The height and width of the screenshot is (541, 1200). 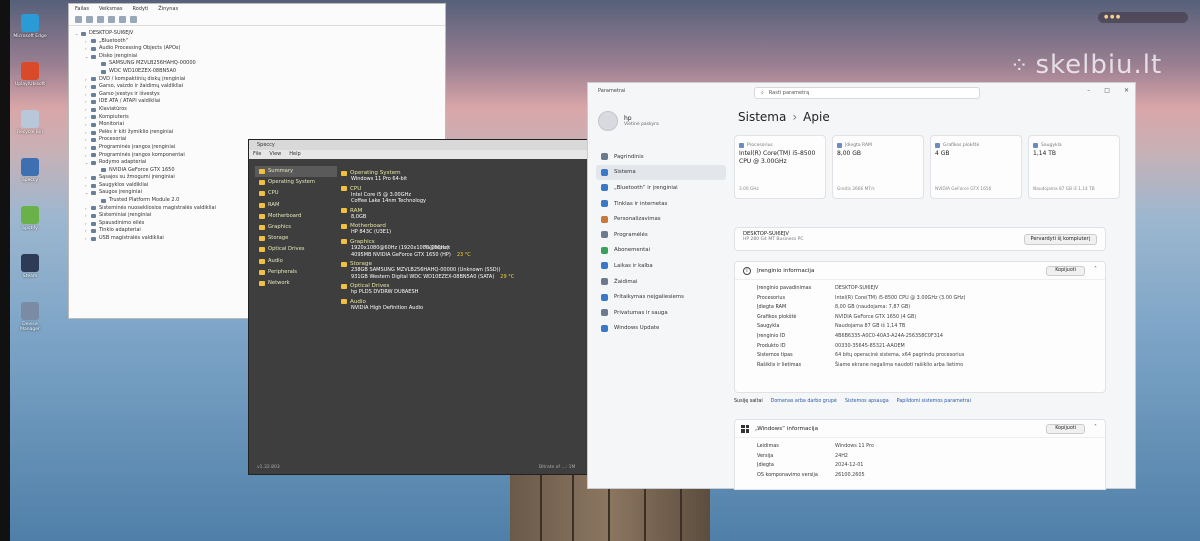 I want to click on nav-item: Privatumas ir sauga, so click(x=661, y=313).